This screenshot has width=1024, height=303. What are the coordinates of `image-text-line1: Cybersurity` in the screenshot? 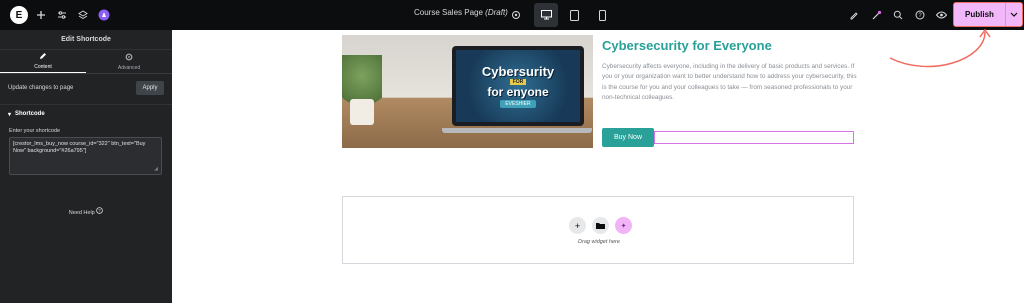 It's located at (518, 71).